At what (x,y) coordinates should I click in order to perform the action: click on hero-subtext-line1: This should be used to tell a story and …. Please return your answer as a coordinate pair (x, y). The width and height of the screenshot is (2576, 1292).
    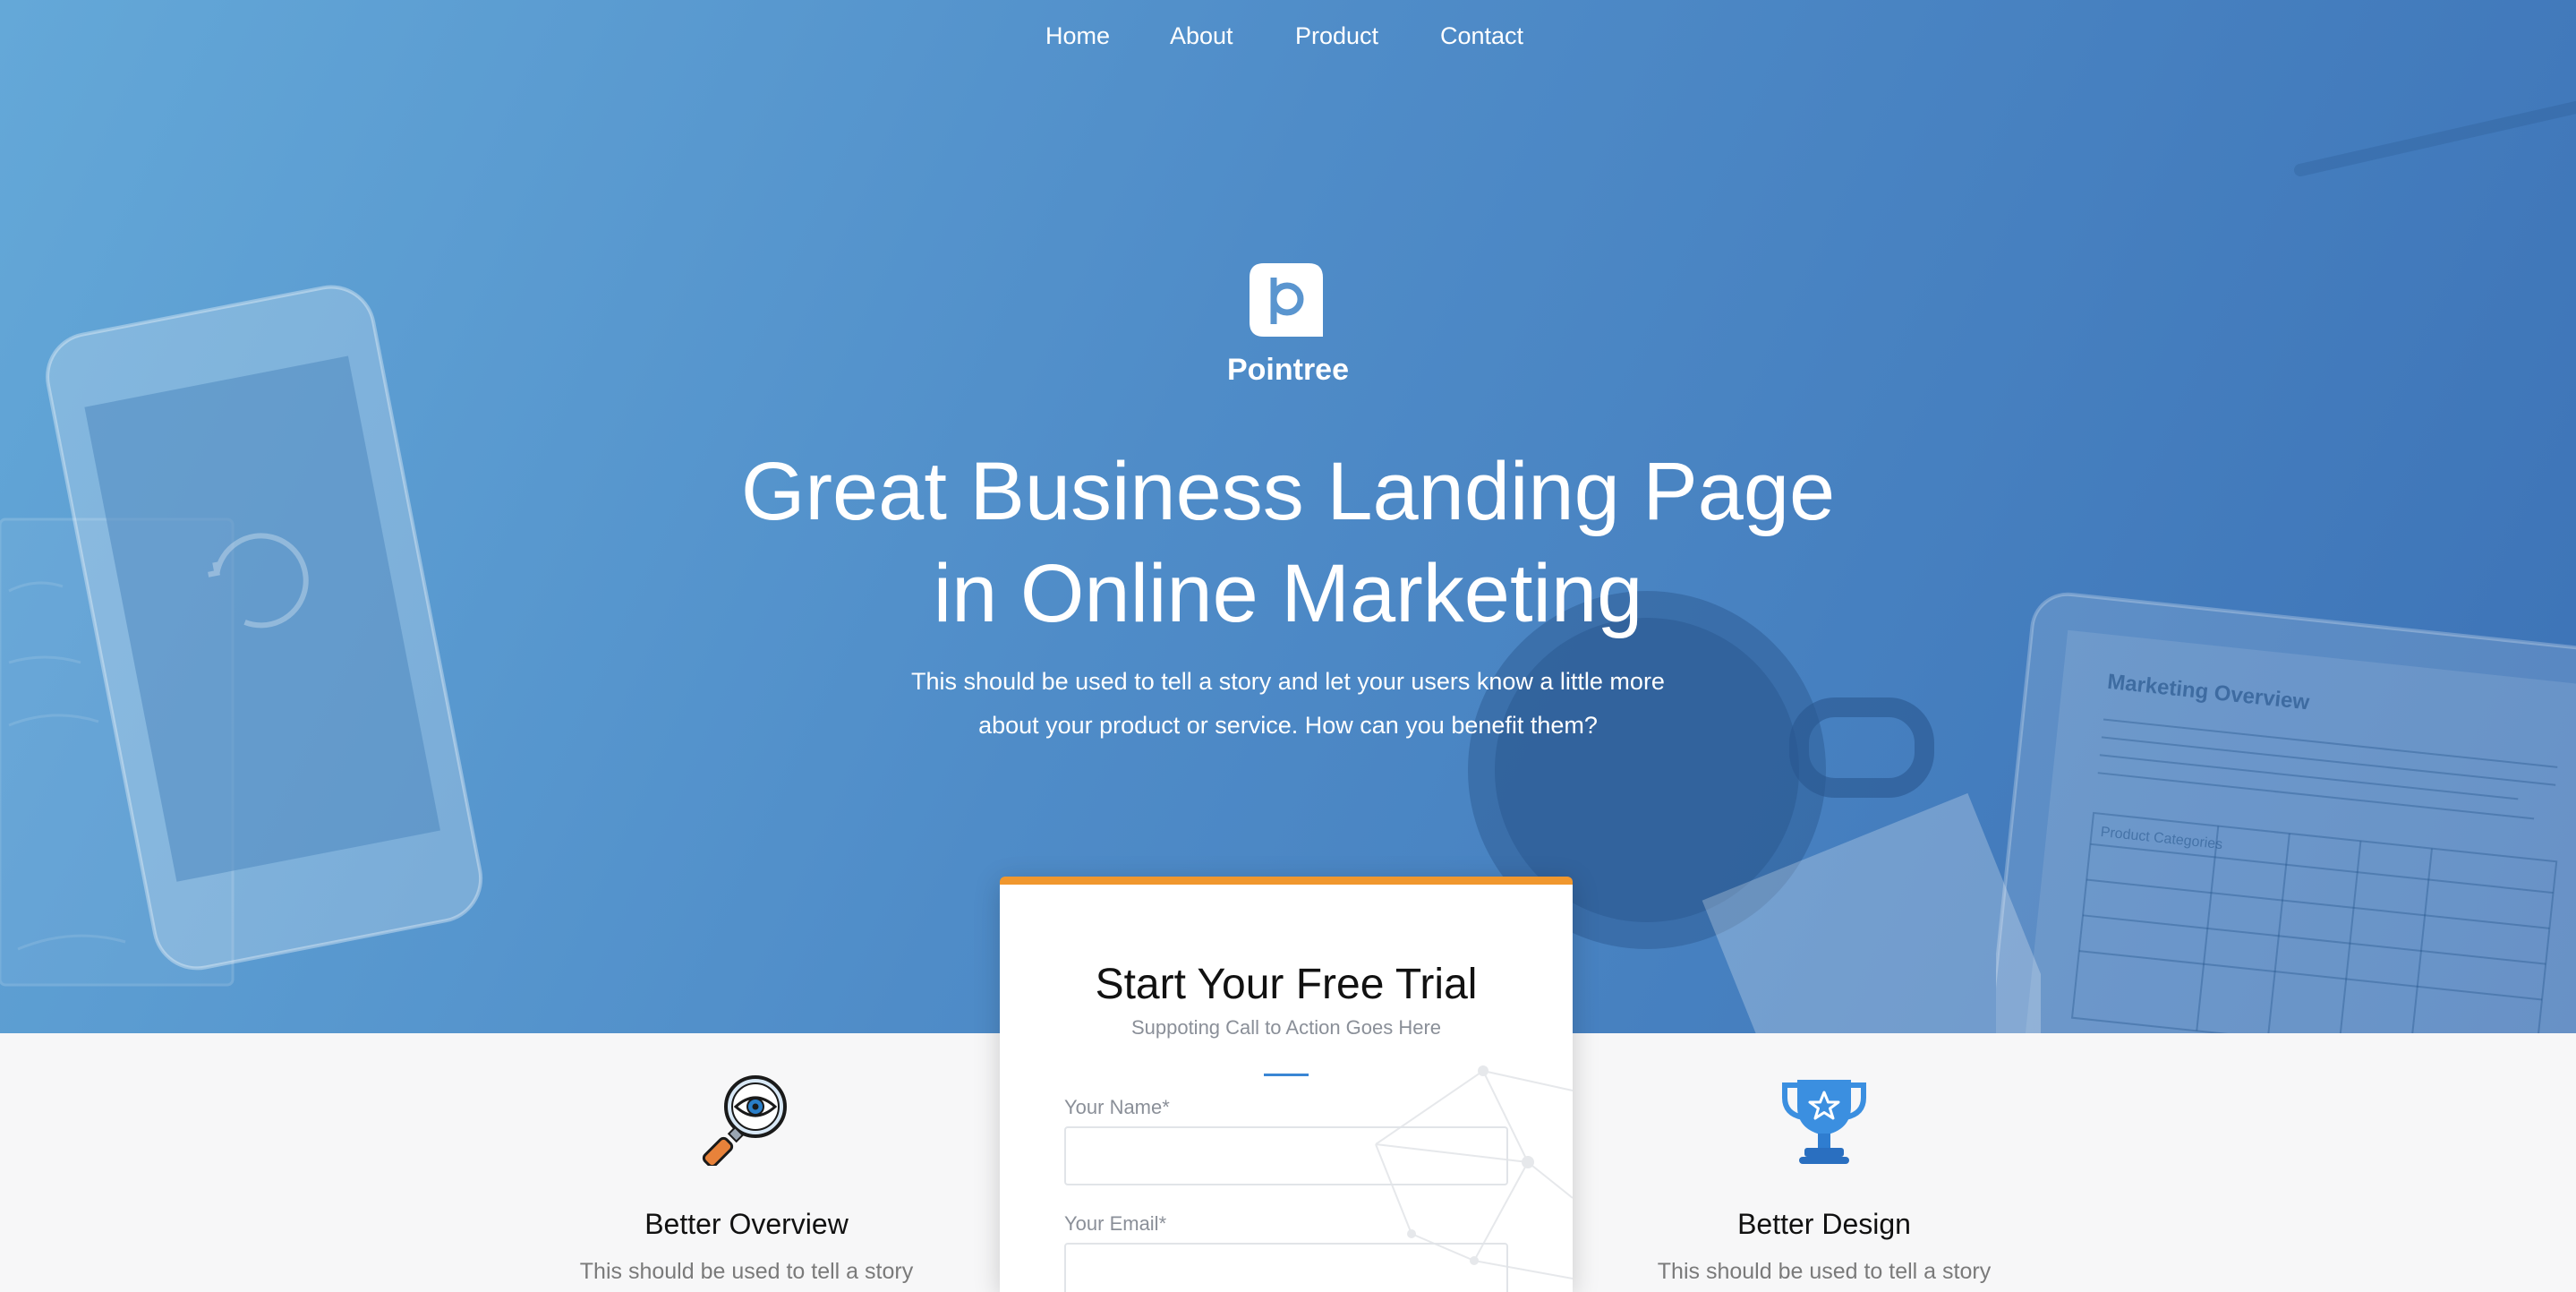
    Looking at the image, I should click on (1288, 681).